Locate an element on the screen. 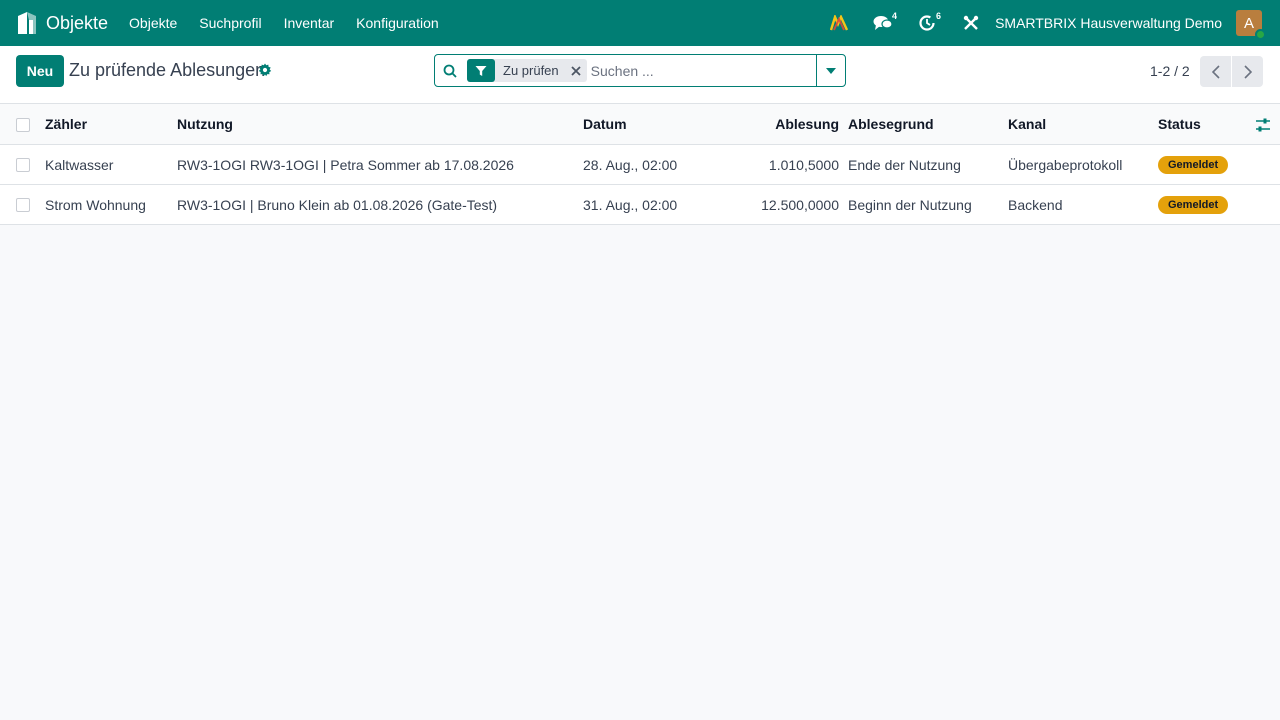  search-facet: Zu prüfen is located at coordinates (527, 70).